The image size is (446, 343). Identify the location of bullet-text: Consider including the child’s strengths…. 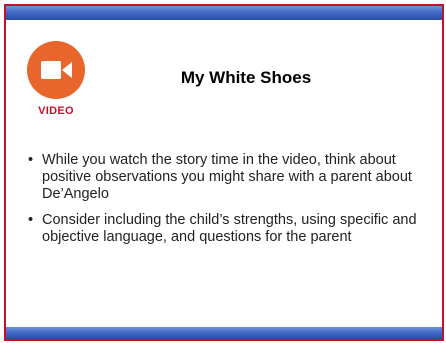
(229, 228).